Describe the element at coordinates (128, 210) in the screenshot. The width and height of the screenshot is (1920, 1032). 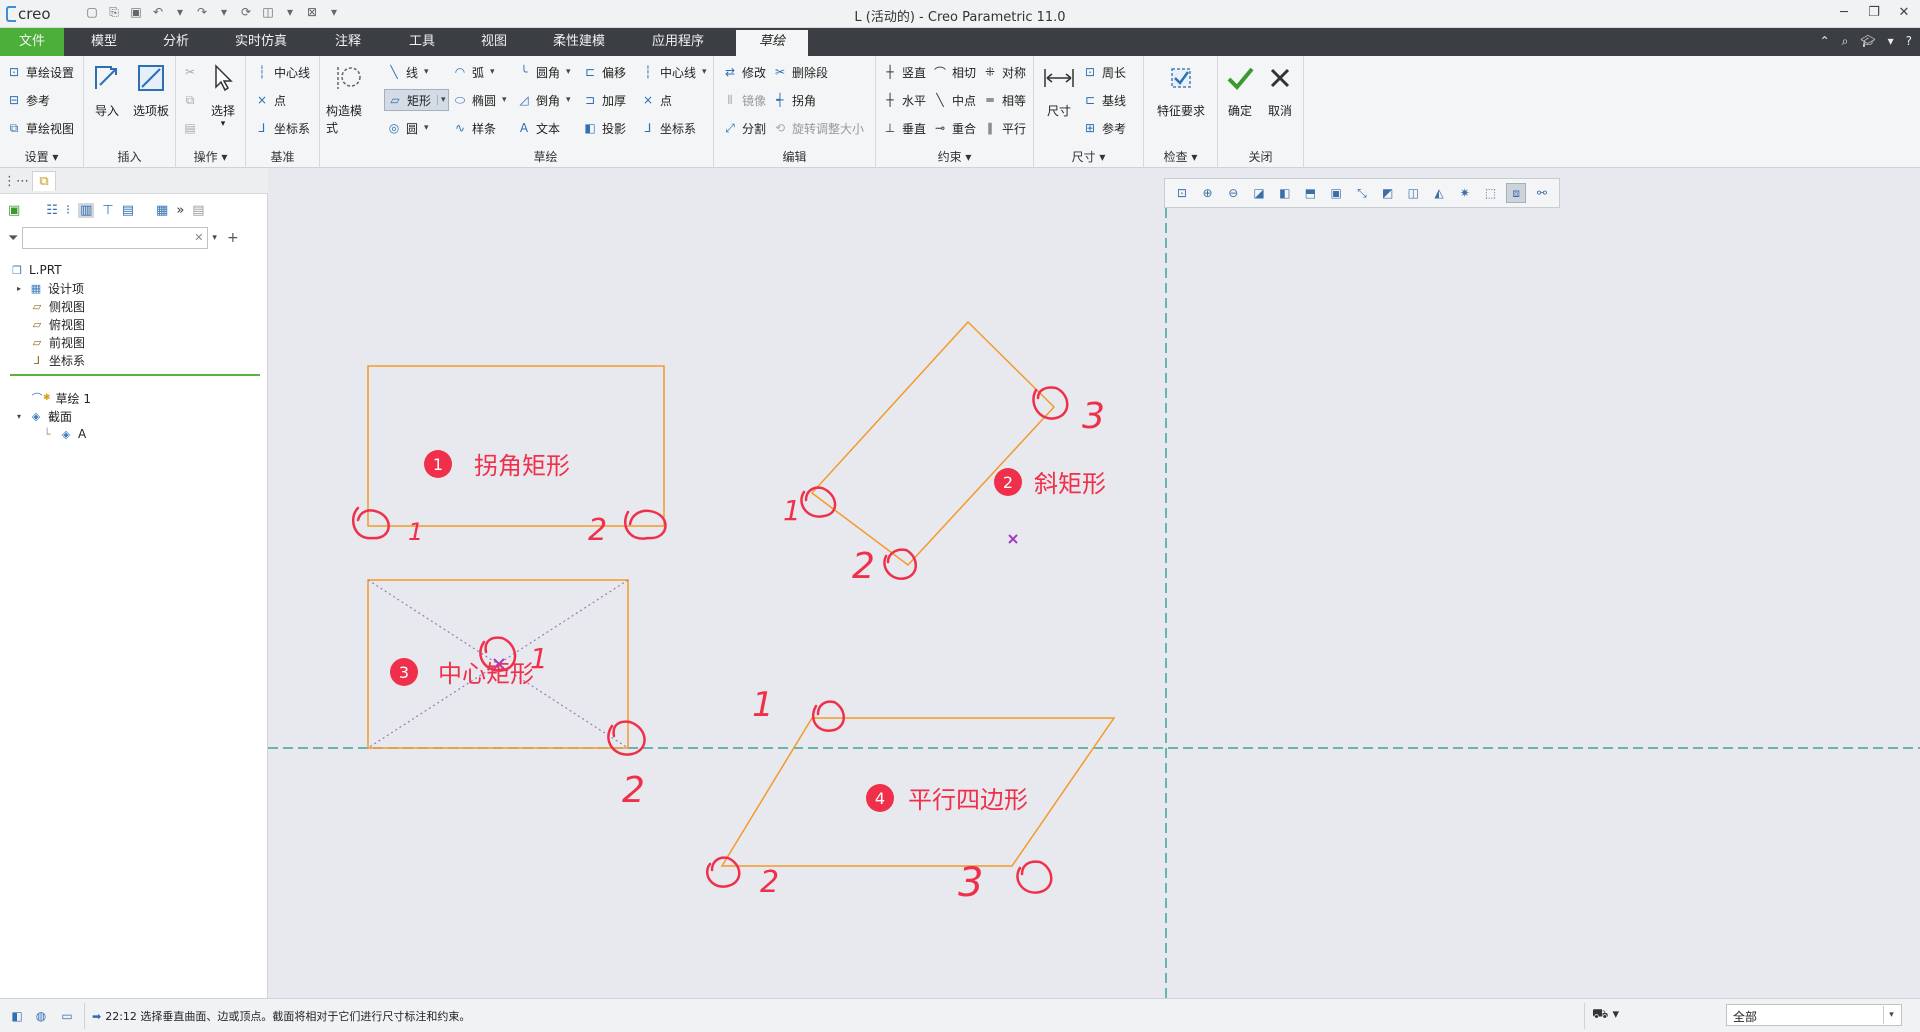
I see `tree-settings-icon: ▤` at that location.